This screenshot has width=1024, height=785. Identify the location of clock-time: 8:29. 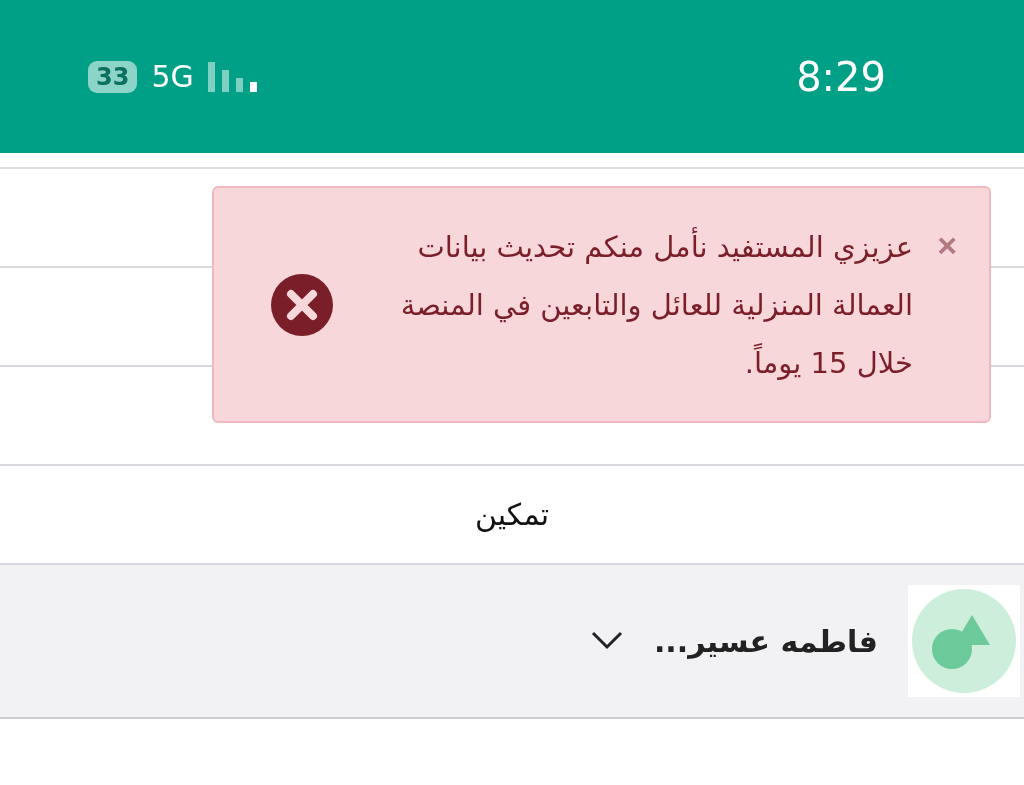
(841, 76).